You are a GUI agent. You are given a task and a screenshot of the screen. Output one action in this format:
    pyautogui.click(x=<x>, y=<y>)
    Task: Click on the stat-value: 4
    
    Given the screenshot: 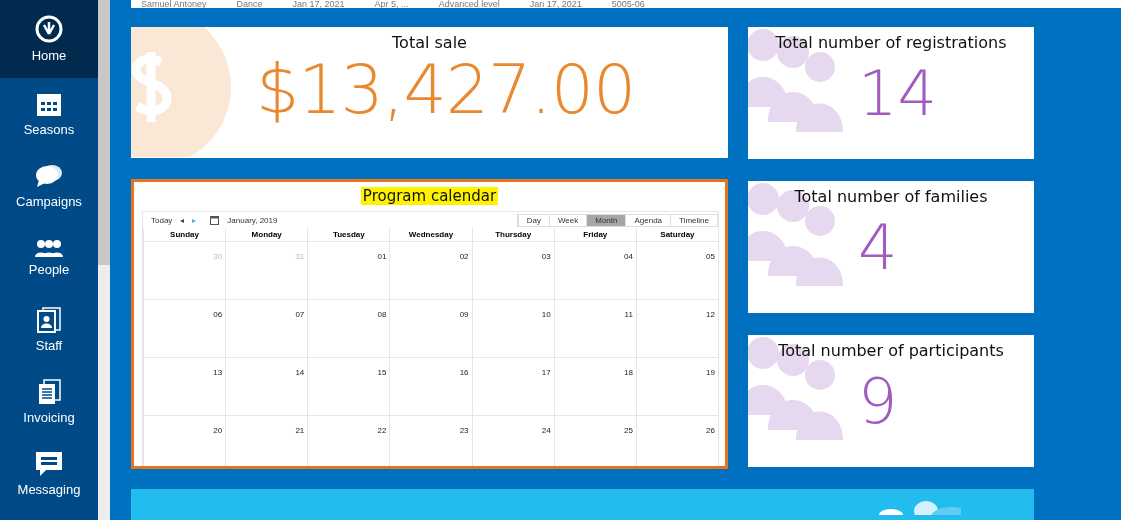 What is the action you would take?
    pyautogui.click(x=878, y=248)
    